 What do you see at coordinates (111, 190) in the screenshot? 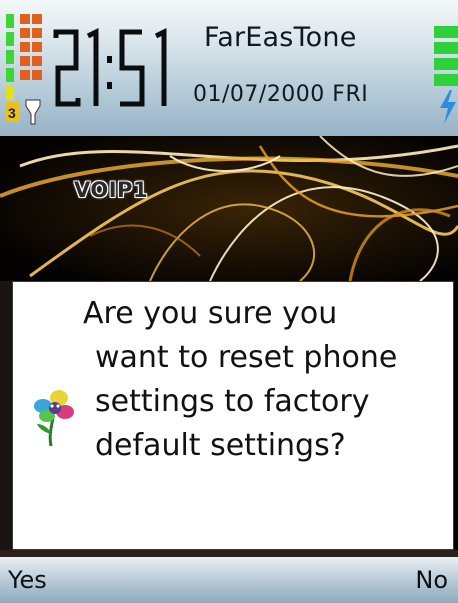
I see `voip-label: VOIP1` at bounding box center [111, 190].